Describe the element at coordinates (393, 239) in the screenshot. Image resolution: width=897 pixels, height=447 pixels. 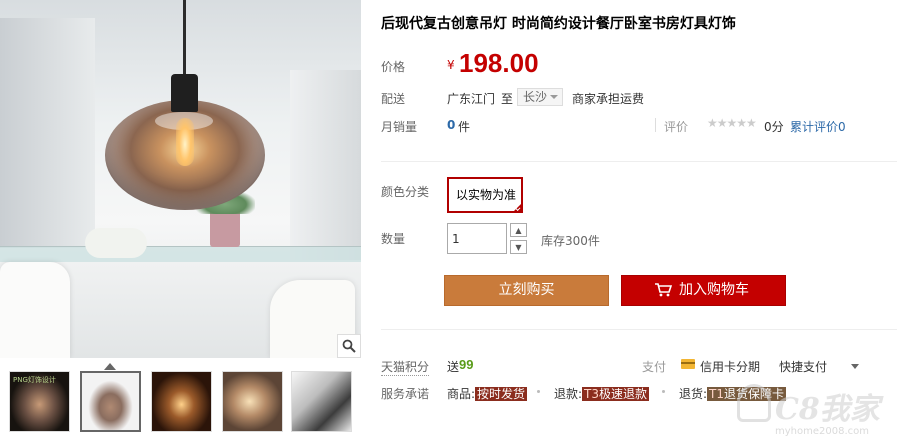
I see `quantity-label: 数量` at that location.